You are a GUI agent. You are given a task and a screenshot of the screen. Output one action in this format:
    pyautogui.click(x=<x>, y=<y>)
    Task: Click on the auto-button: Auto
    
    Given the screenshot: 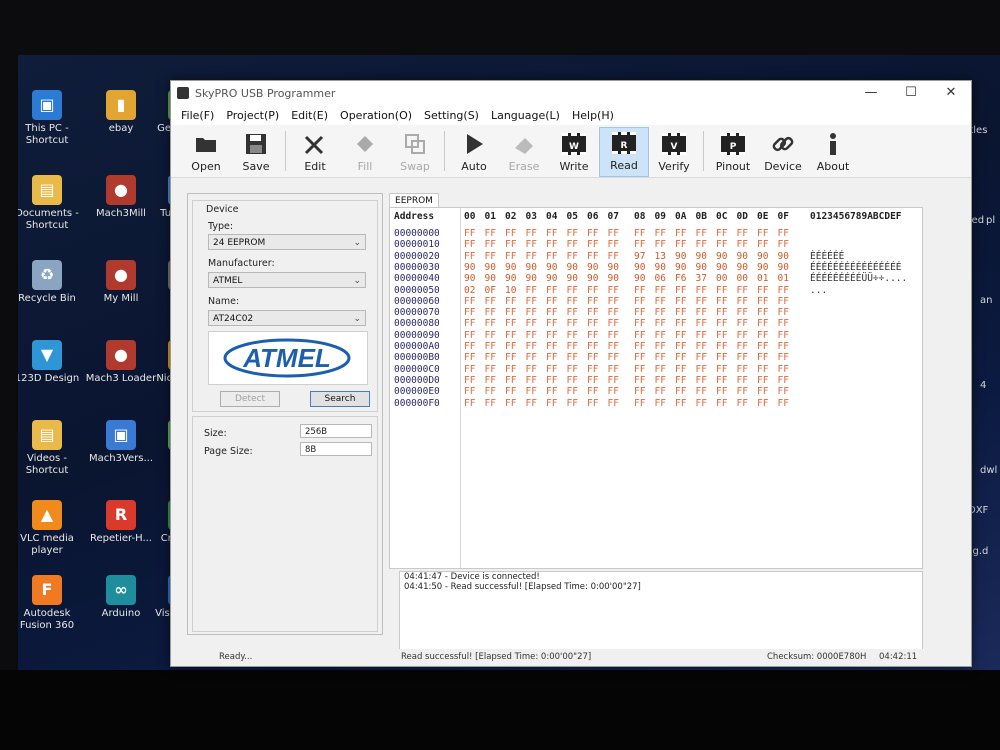 What is the action you would take?
    pyautogui.click(x=474, y=152)
    